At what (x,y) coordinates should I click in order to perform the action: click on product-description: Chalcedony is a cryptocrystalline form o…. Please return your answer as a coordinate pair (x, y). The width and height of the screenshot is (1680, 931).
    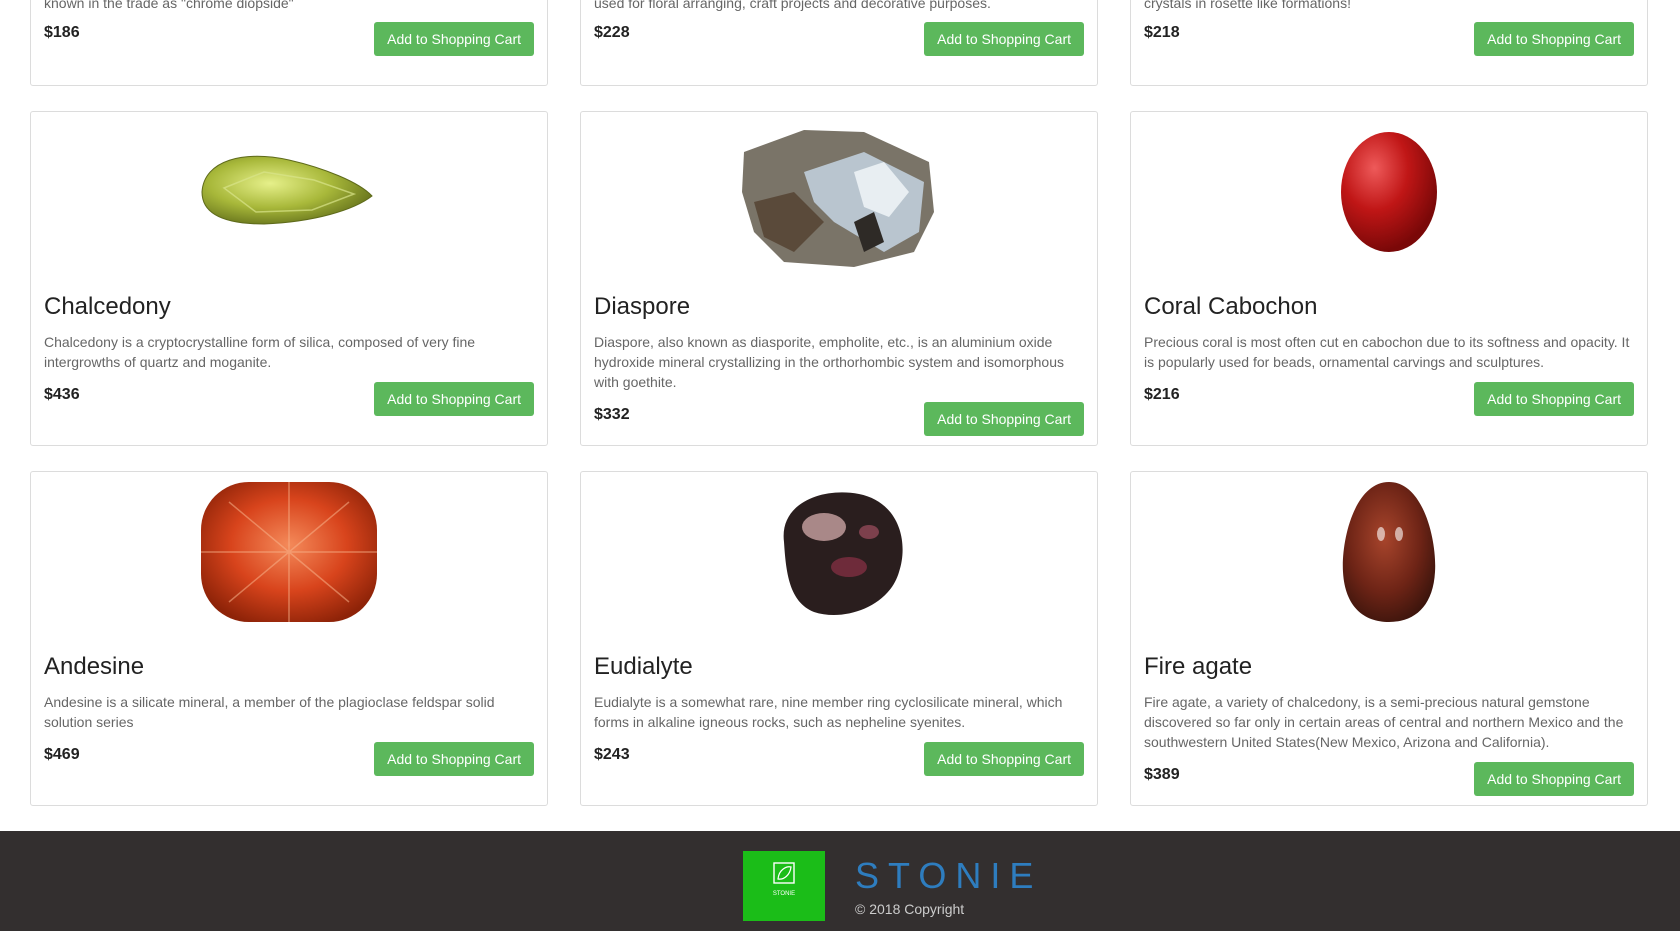
    Looking at the image, I should click on (260, 352).